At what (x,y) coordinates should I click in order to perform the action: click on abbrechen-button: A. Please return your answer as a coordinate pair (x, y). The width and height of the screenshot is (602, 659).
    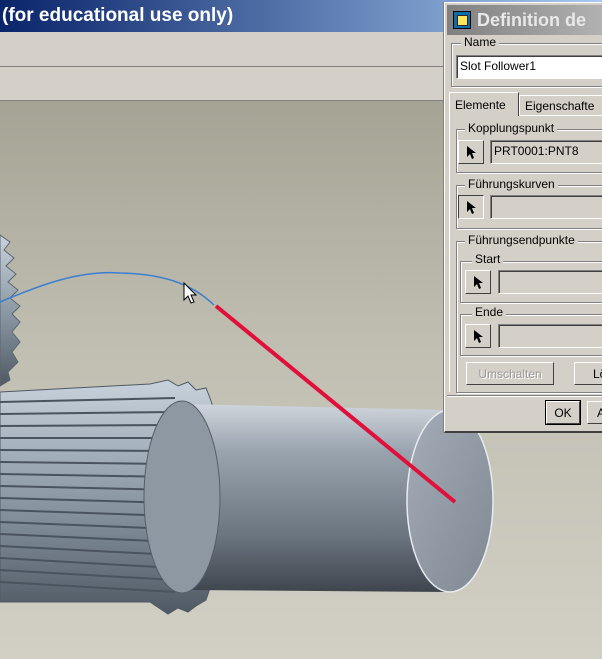
    Looking at the image, I should click on (594, 412).